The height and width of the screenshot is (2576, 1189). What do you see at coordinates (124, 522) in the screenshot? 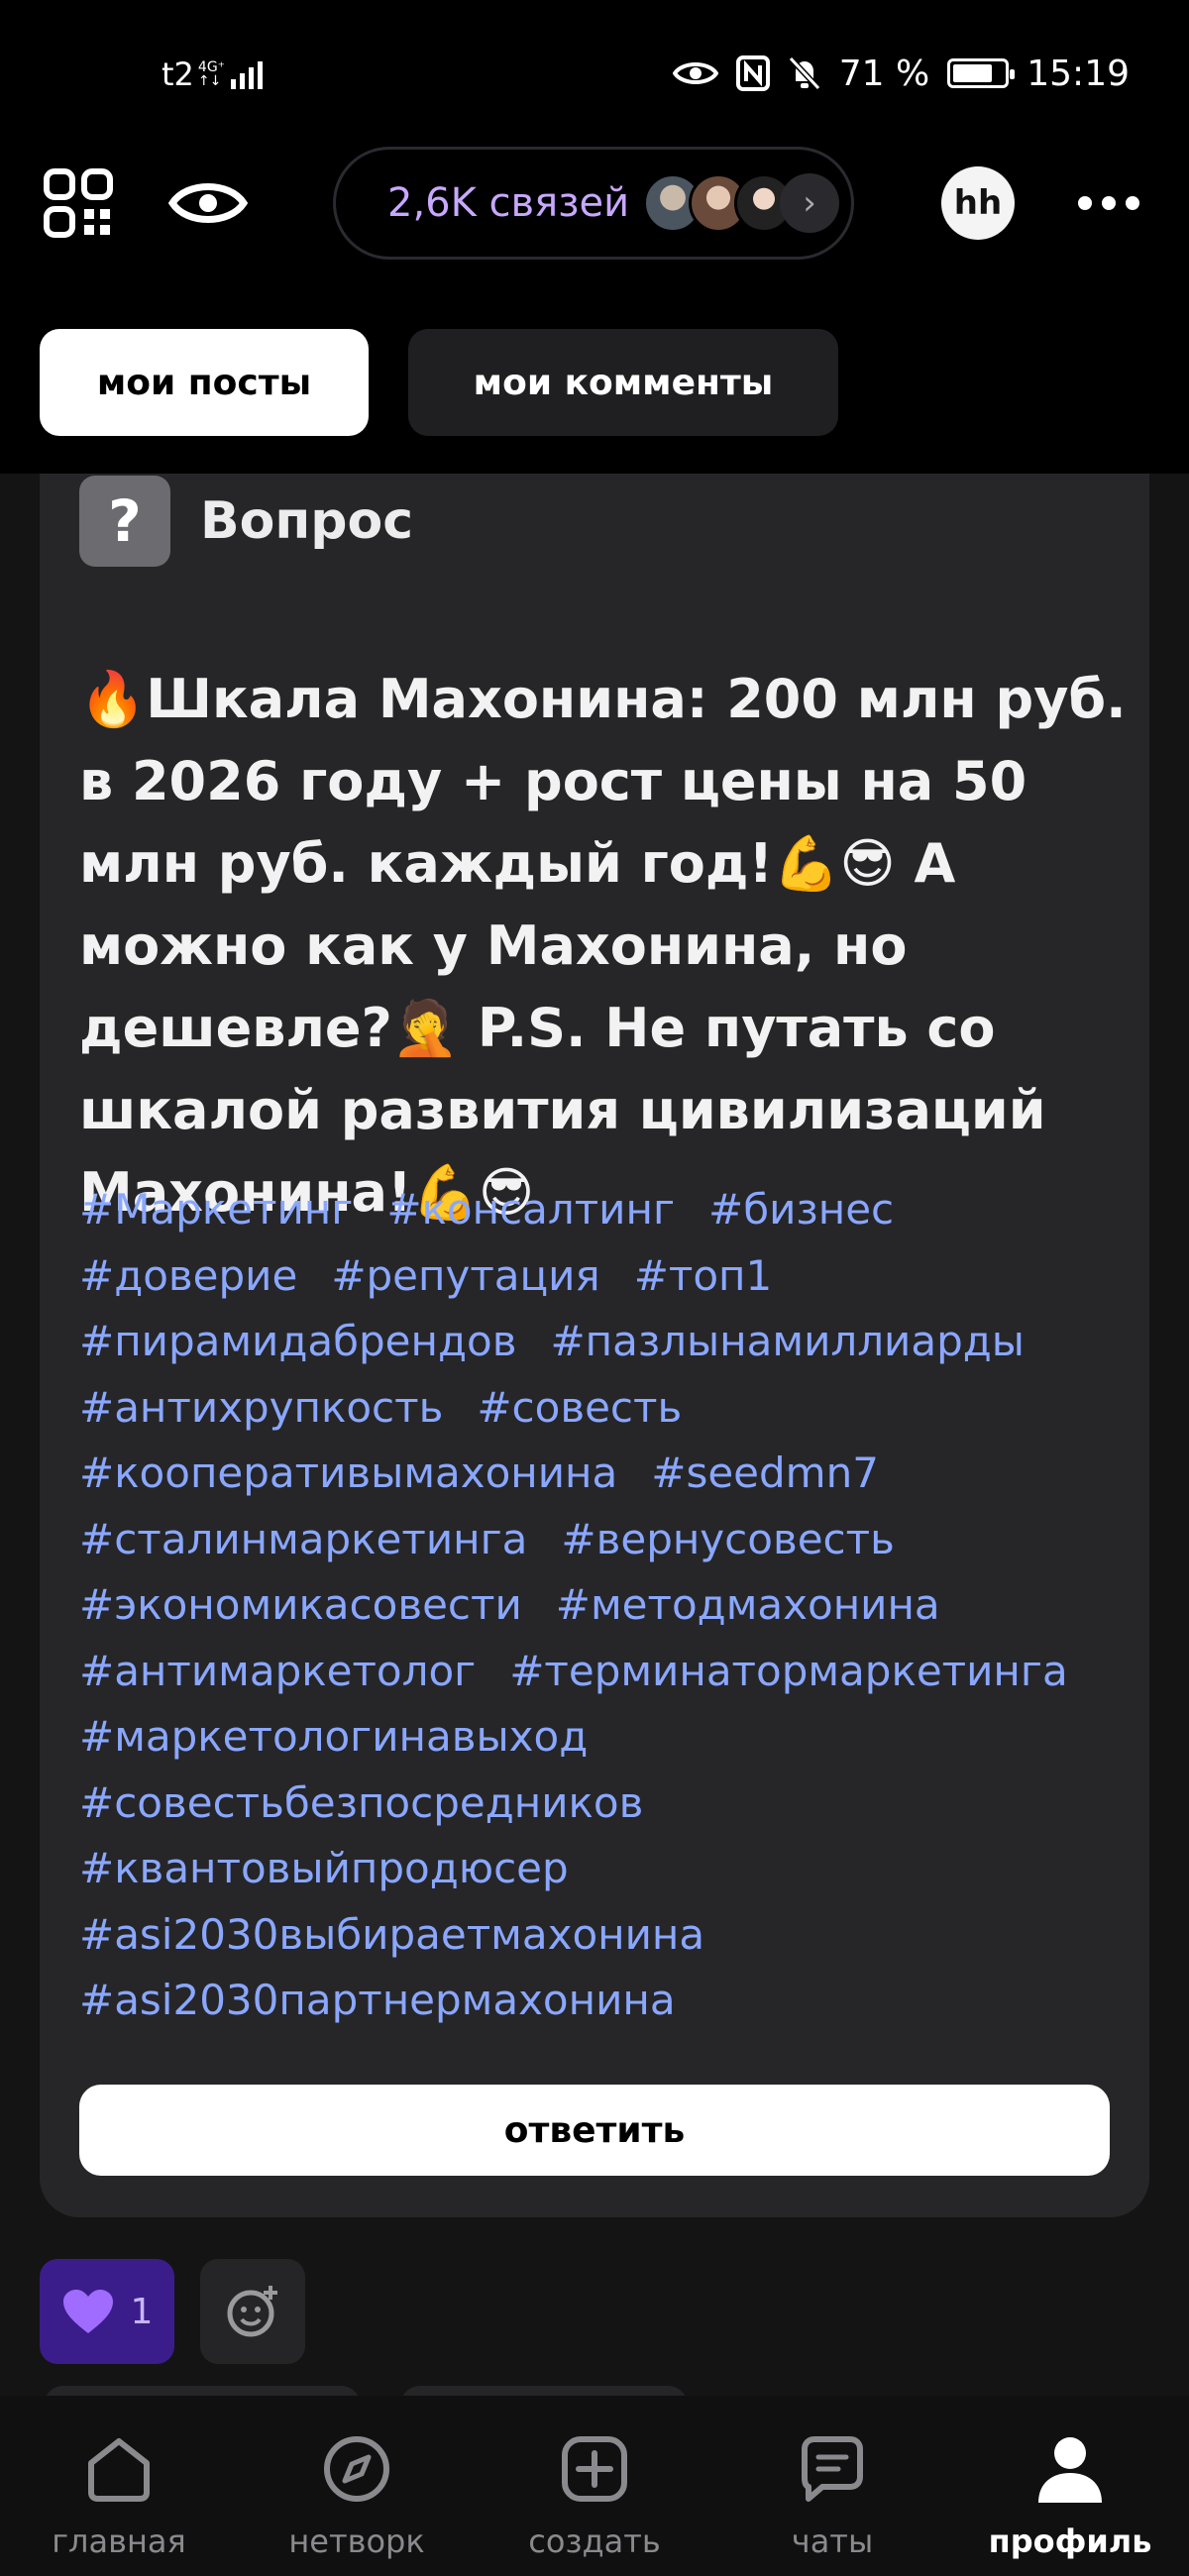
I see `question-icon: ?` at bounding box center [124, 522].